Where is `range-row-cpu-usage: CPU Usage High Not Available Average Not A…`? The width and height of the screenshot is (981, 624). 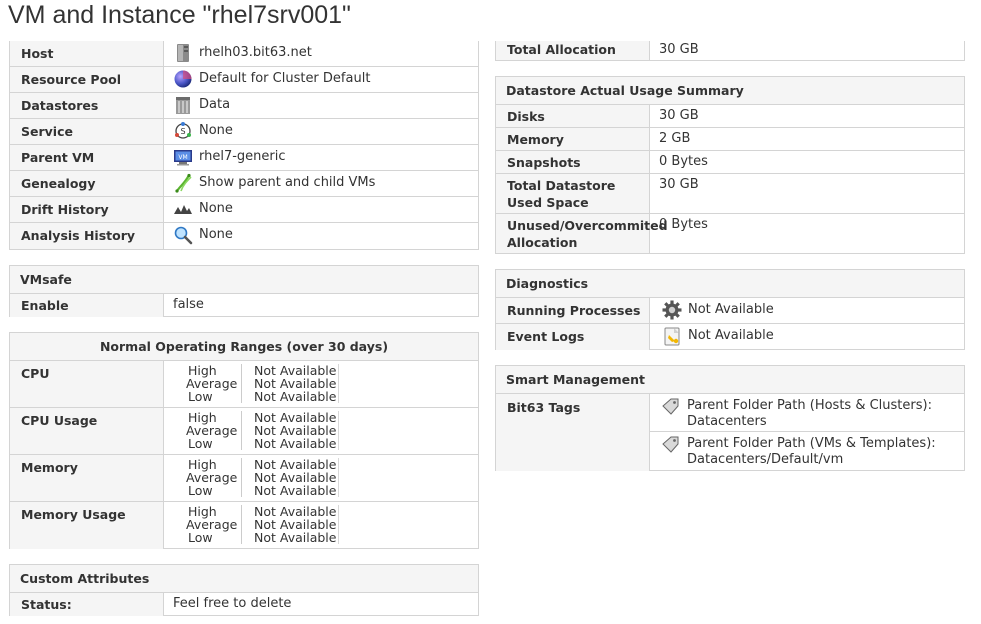 range-row-cpu-usage: CPU Usage High Not Available Average Not A… is located at coordinates (244, 431).